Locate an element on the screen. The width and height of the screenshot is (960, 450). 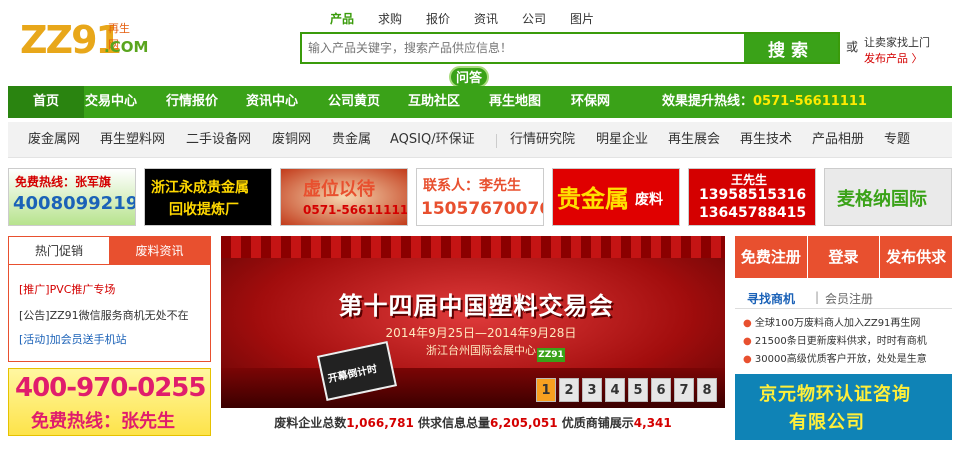
subnav-tech: 再生技术 is located at coordinates (766, 140).